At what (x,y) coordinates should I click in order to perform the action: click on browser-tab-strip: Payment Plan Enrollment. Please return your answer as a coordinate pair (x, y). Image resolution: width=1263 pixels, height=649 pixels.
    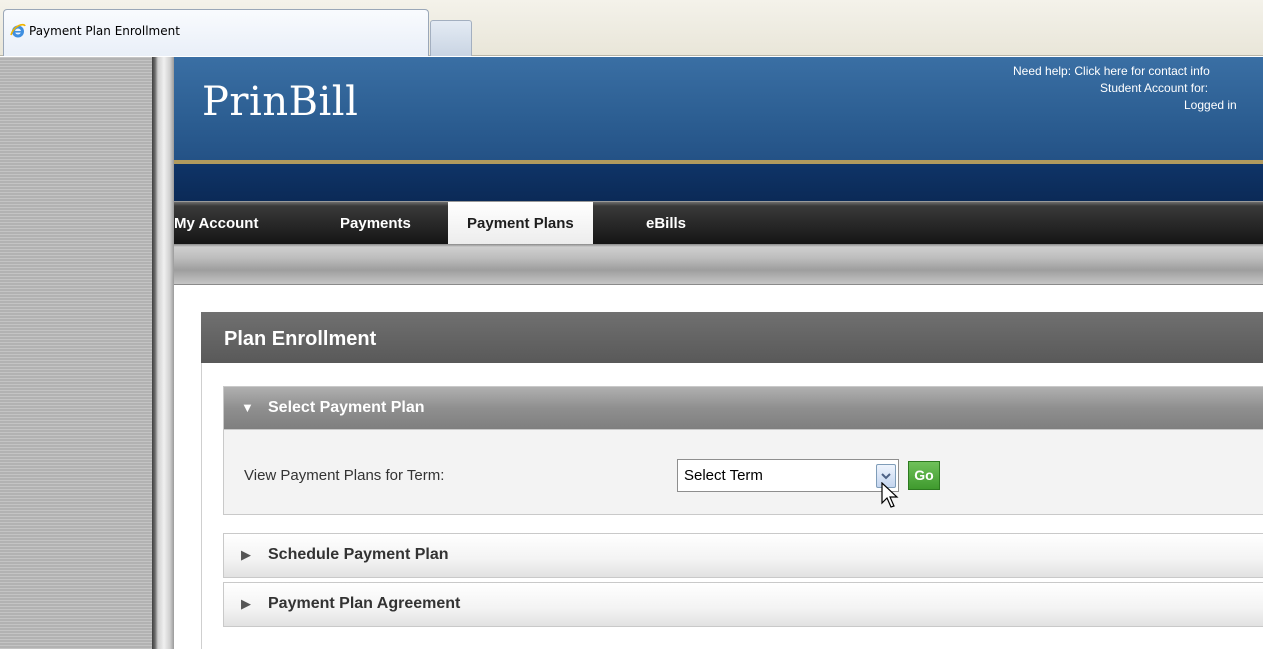
    Looking at the image, I should click on (631, 28).